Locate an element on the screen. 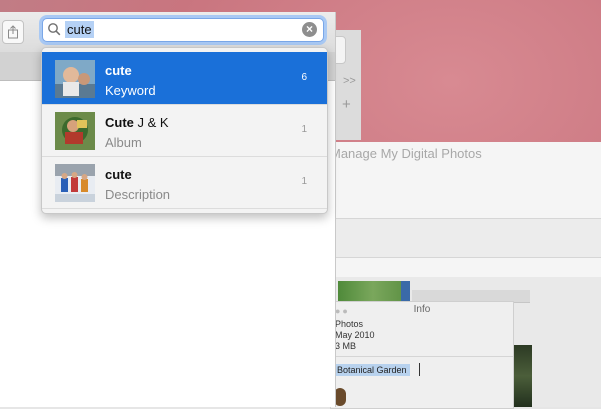 The height and width of the screenshot is (409, 601). search-icon is located at coordinates (54, 29).